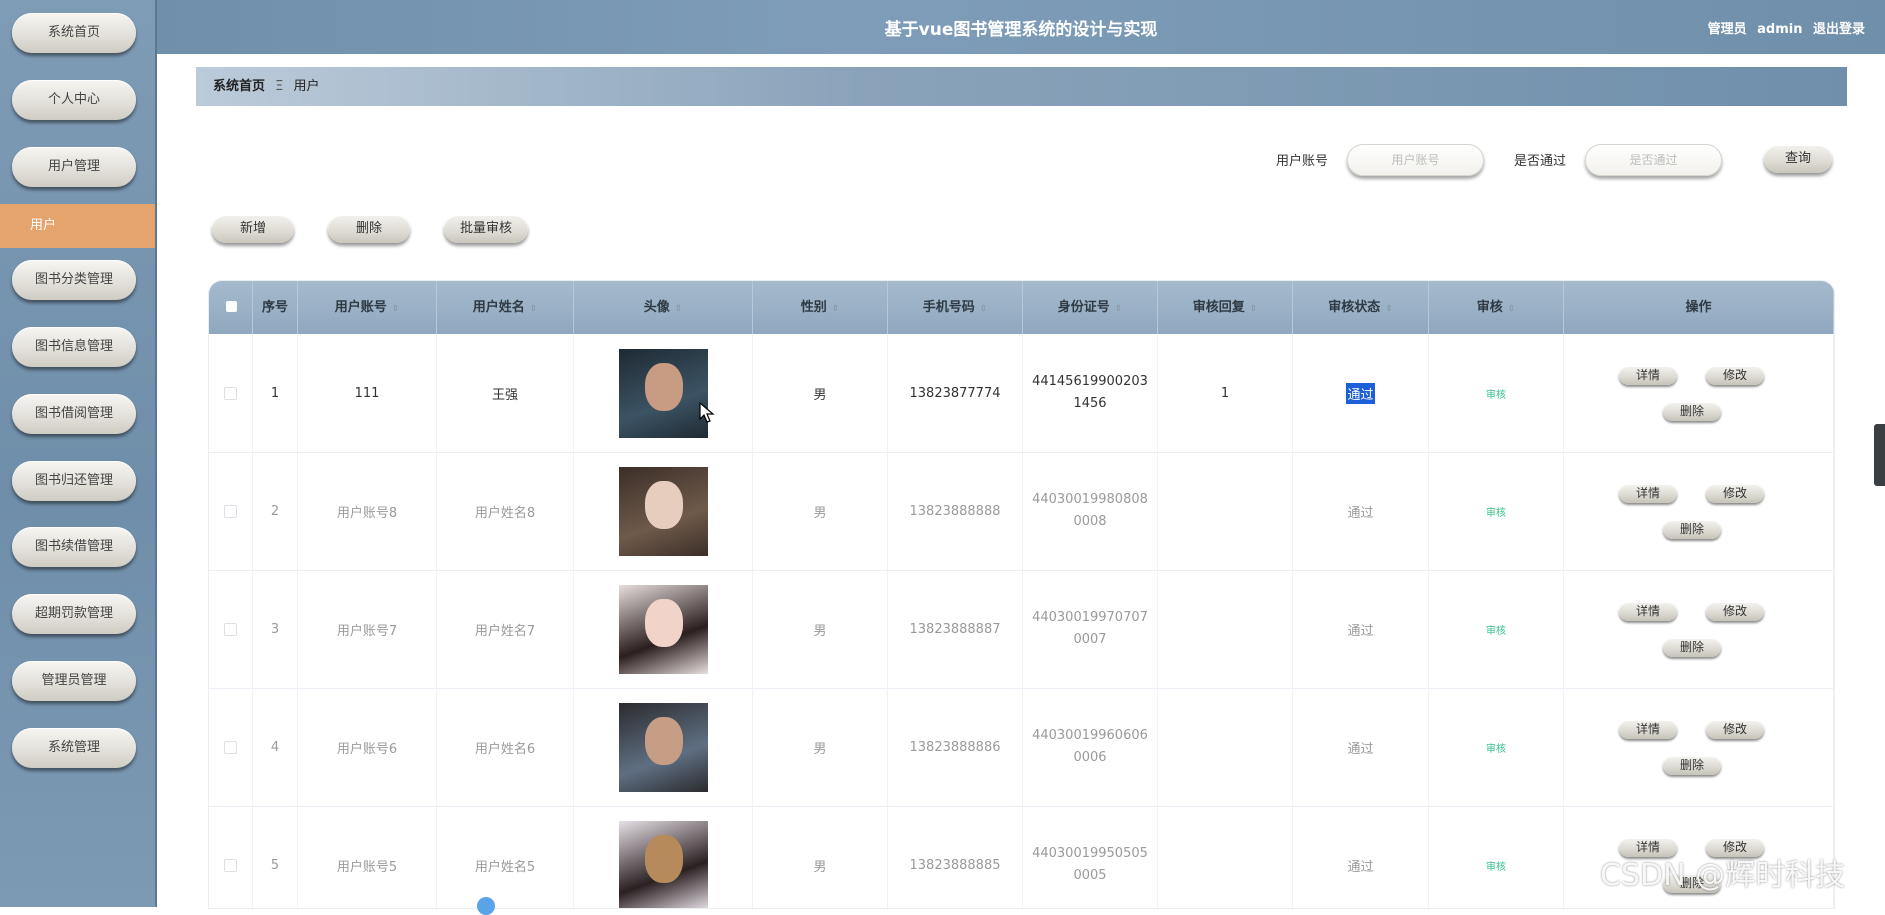 This screenshot has width=1885, height=915. What do you see at coordinates (74, 681) in the screenshot?
I see `sidebar-item: 管理员管理` at bounding box center [74, 681].